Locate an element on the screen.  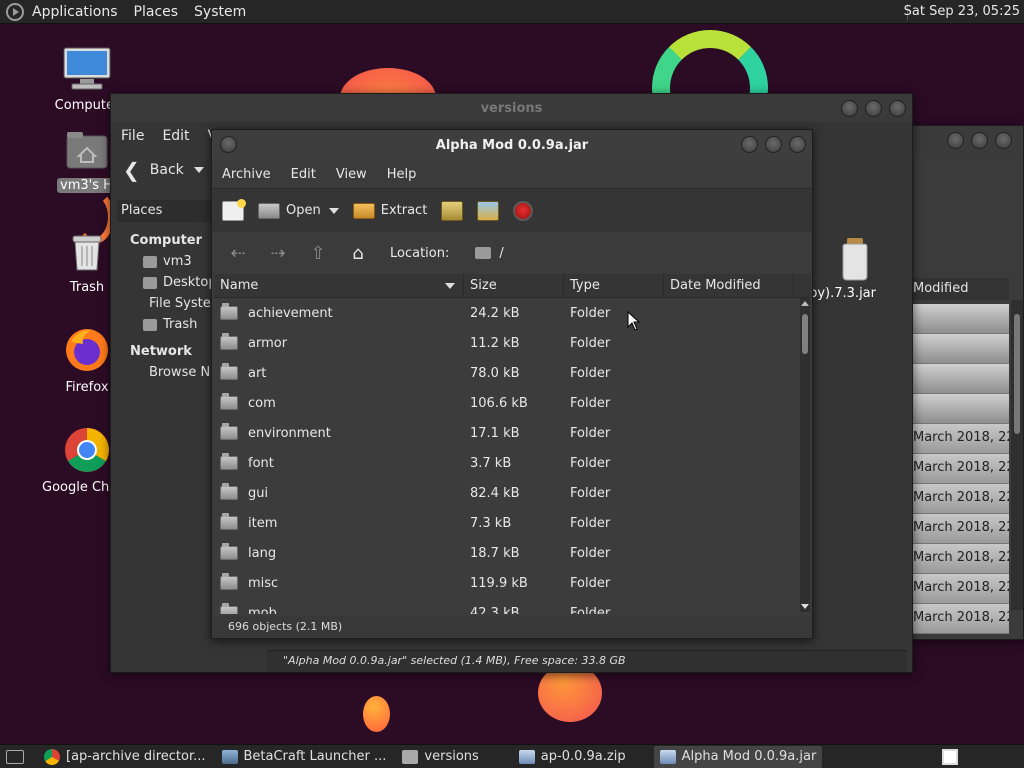
add-files-icon is located at coordinates (452, 210).